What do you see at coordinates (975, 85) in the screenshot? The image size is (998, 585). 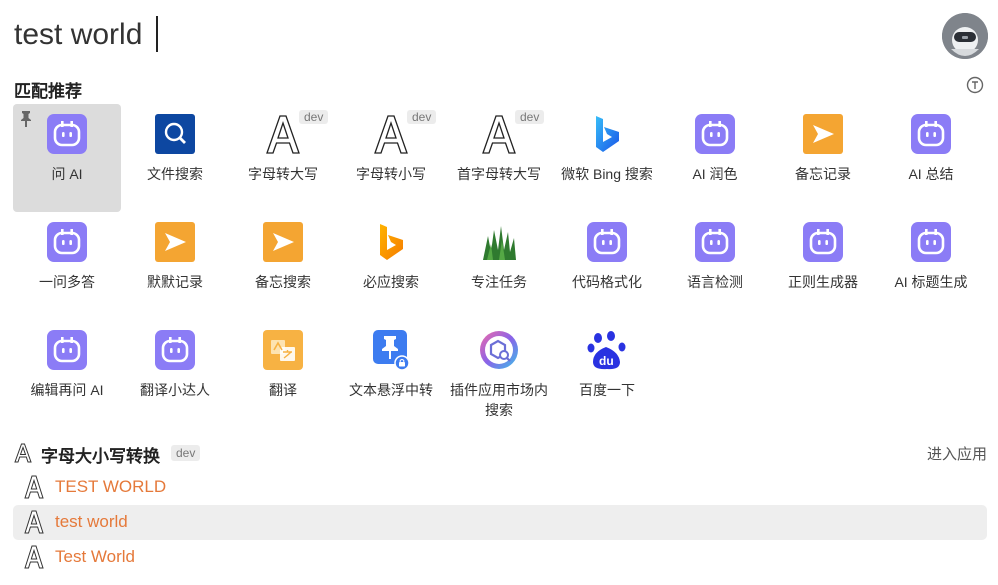 I see `text-help-icon` at bounding box center [975, 85].